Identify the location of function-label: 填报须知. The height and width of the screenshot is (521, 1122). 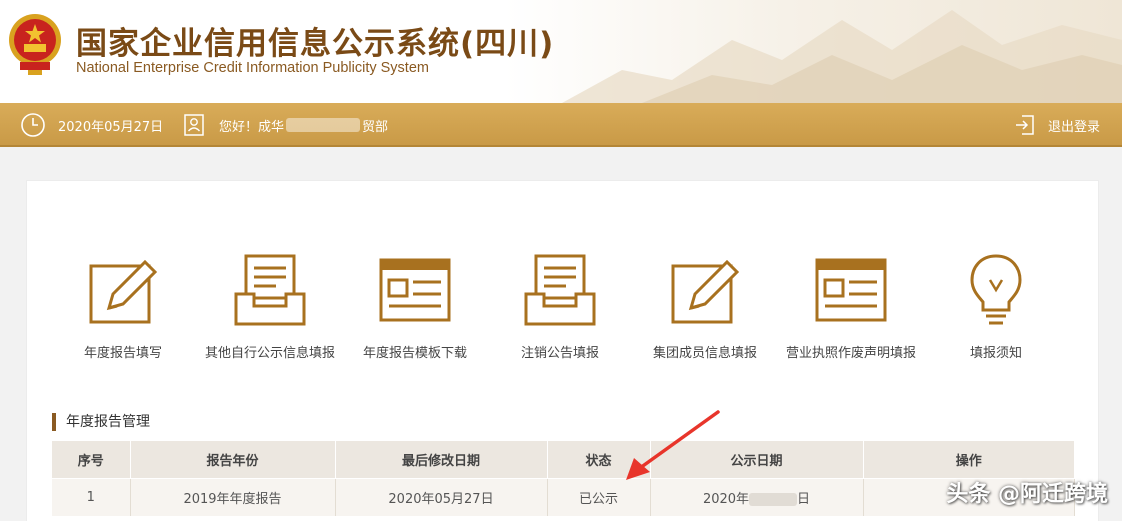
(995, 353).